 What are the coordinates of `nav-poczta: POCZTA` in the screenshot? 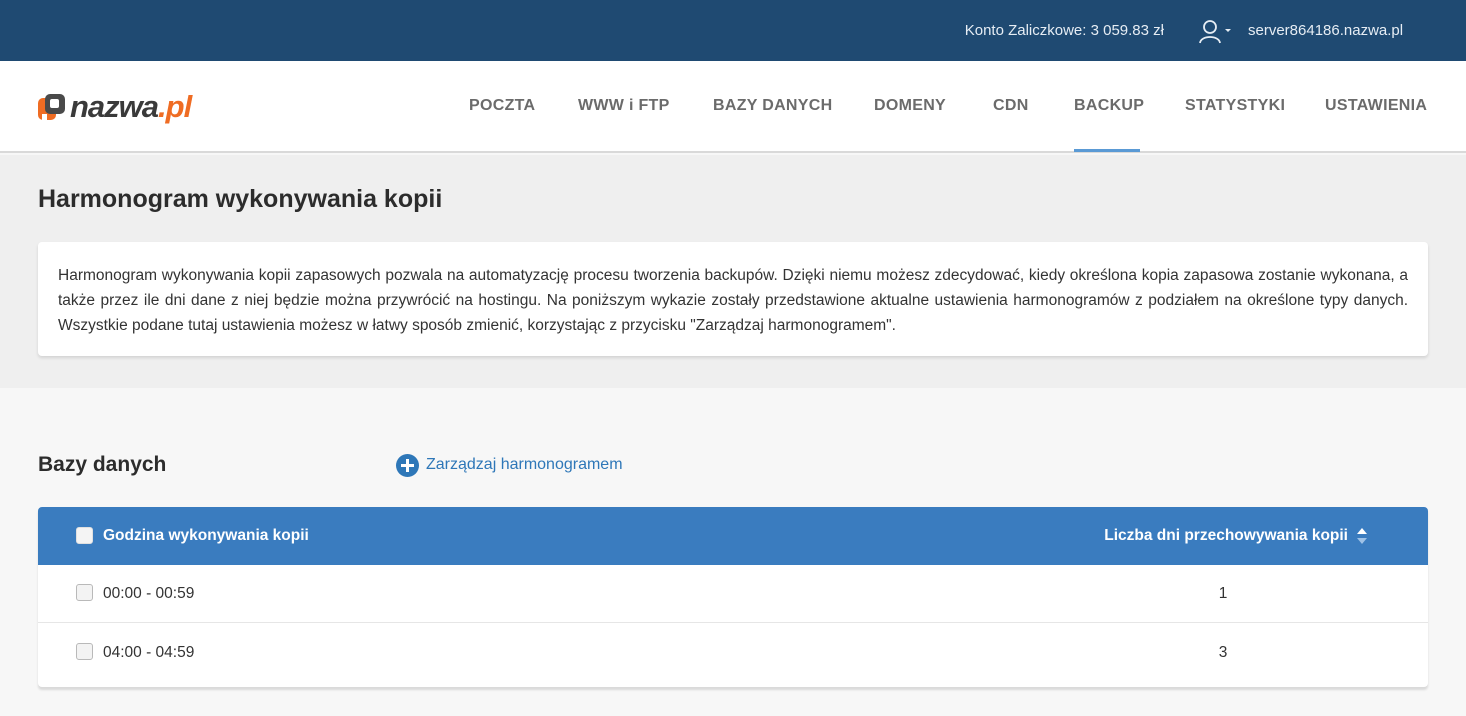 It's located at (502, 106).